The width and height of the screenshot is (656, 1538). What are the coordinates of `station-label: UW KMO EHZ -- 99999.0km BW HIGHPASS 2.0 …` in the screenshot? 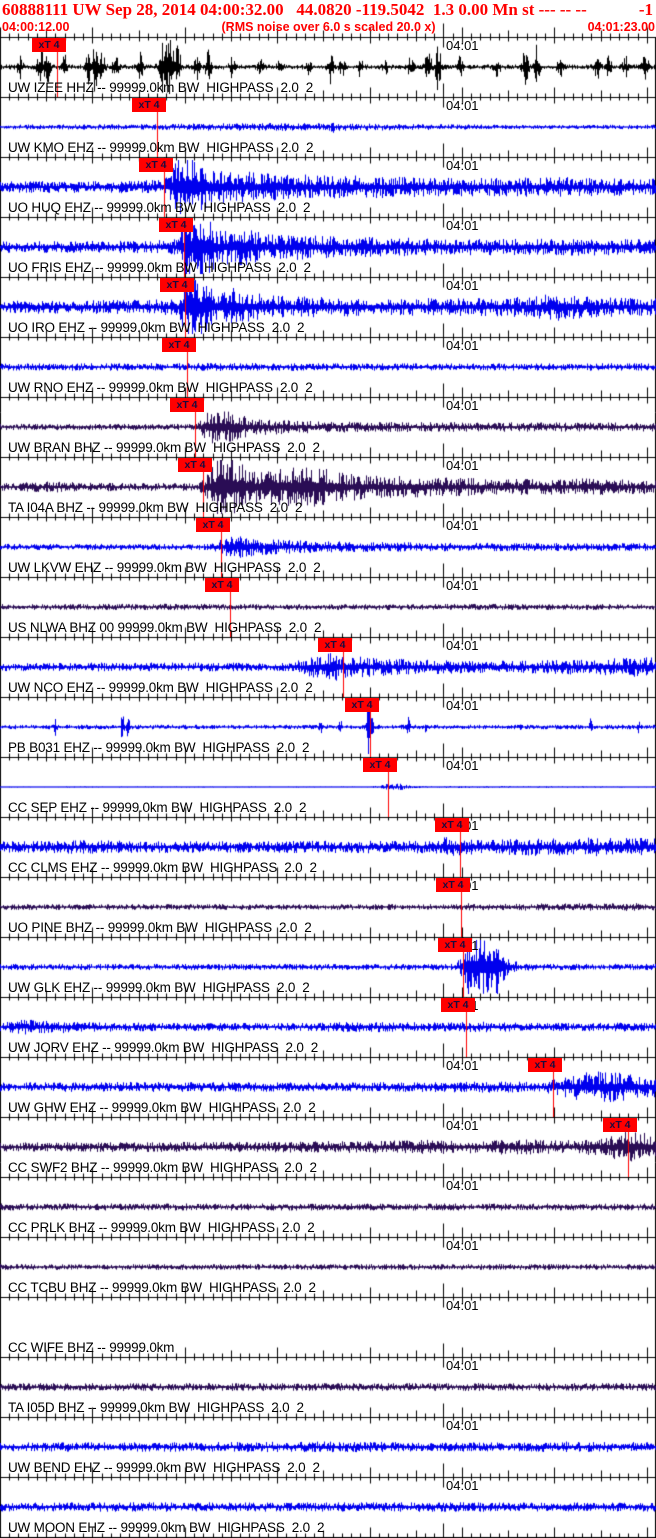 It's located at (161, 147).